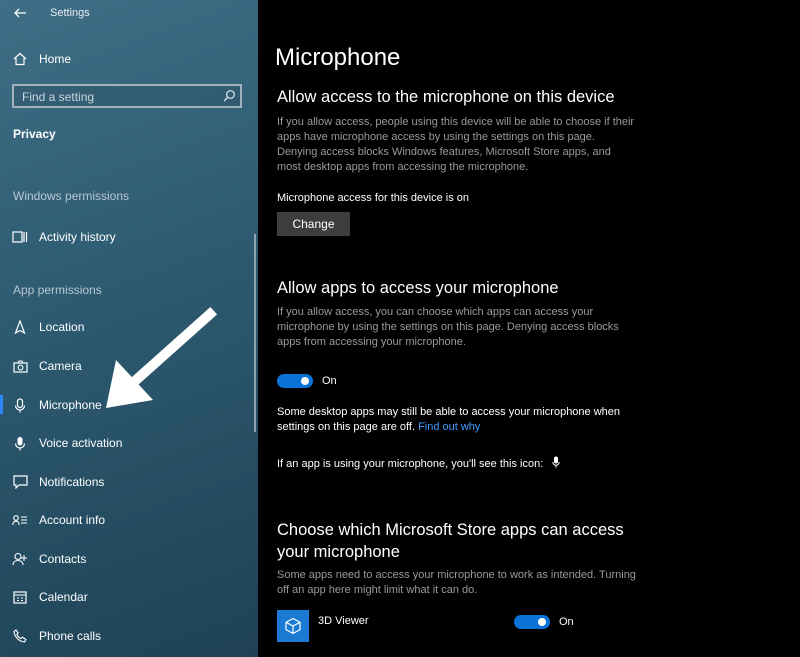 The width and height of the screenshot is (800, 657). Describe the element at coordinates (129, 520) in the screenshot. I see `sidebar-item-account-info: Account info` at that location.